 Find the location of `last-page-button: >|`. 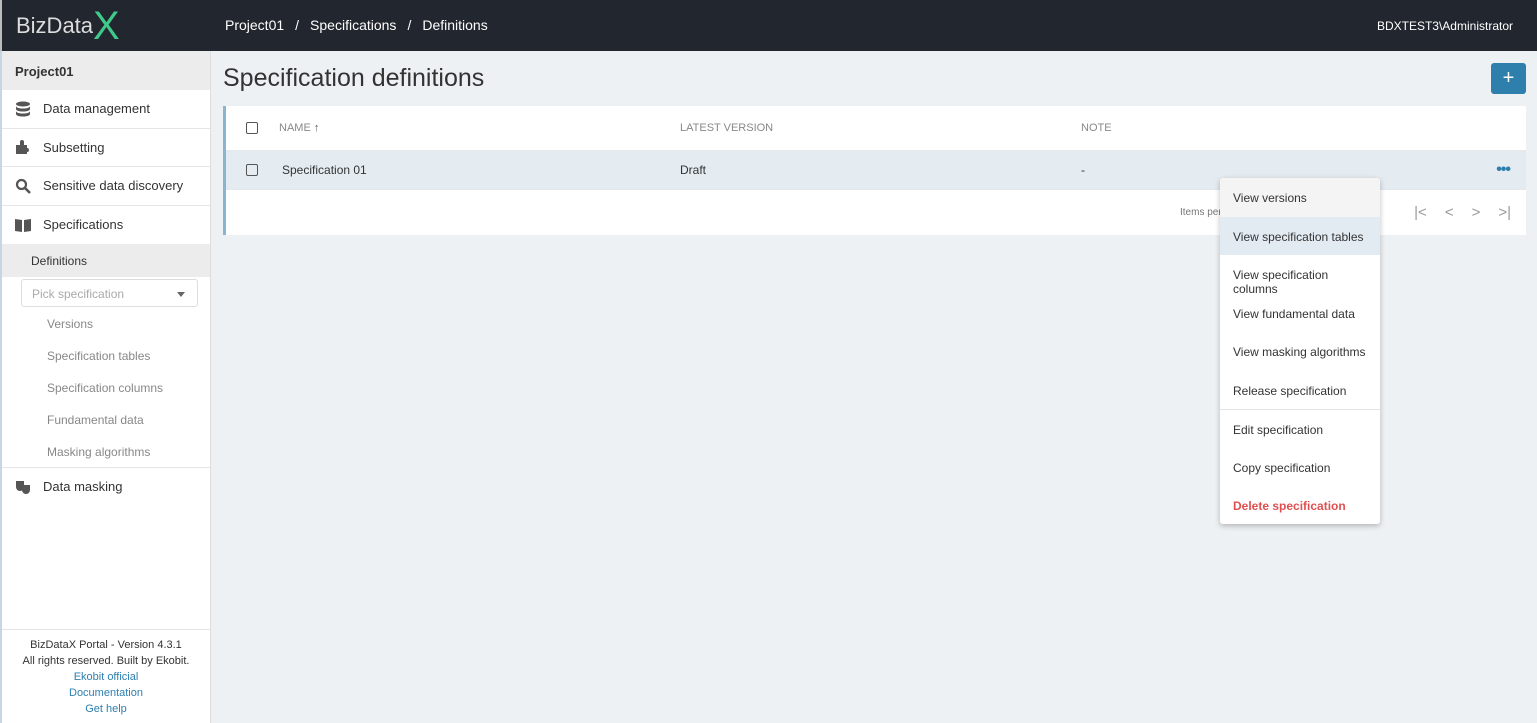

last-page-button: >| is located at coordinates (1504, 212).